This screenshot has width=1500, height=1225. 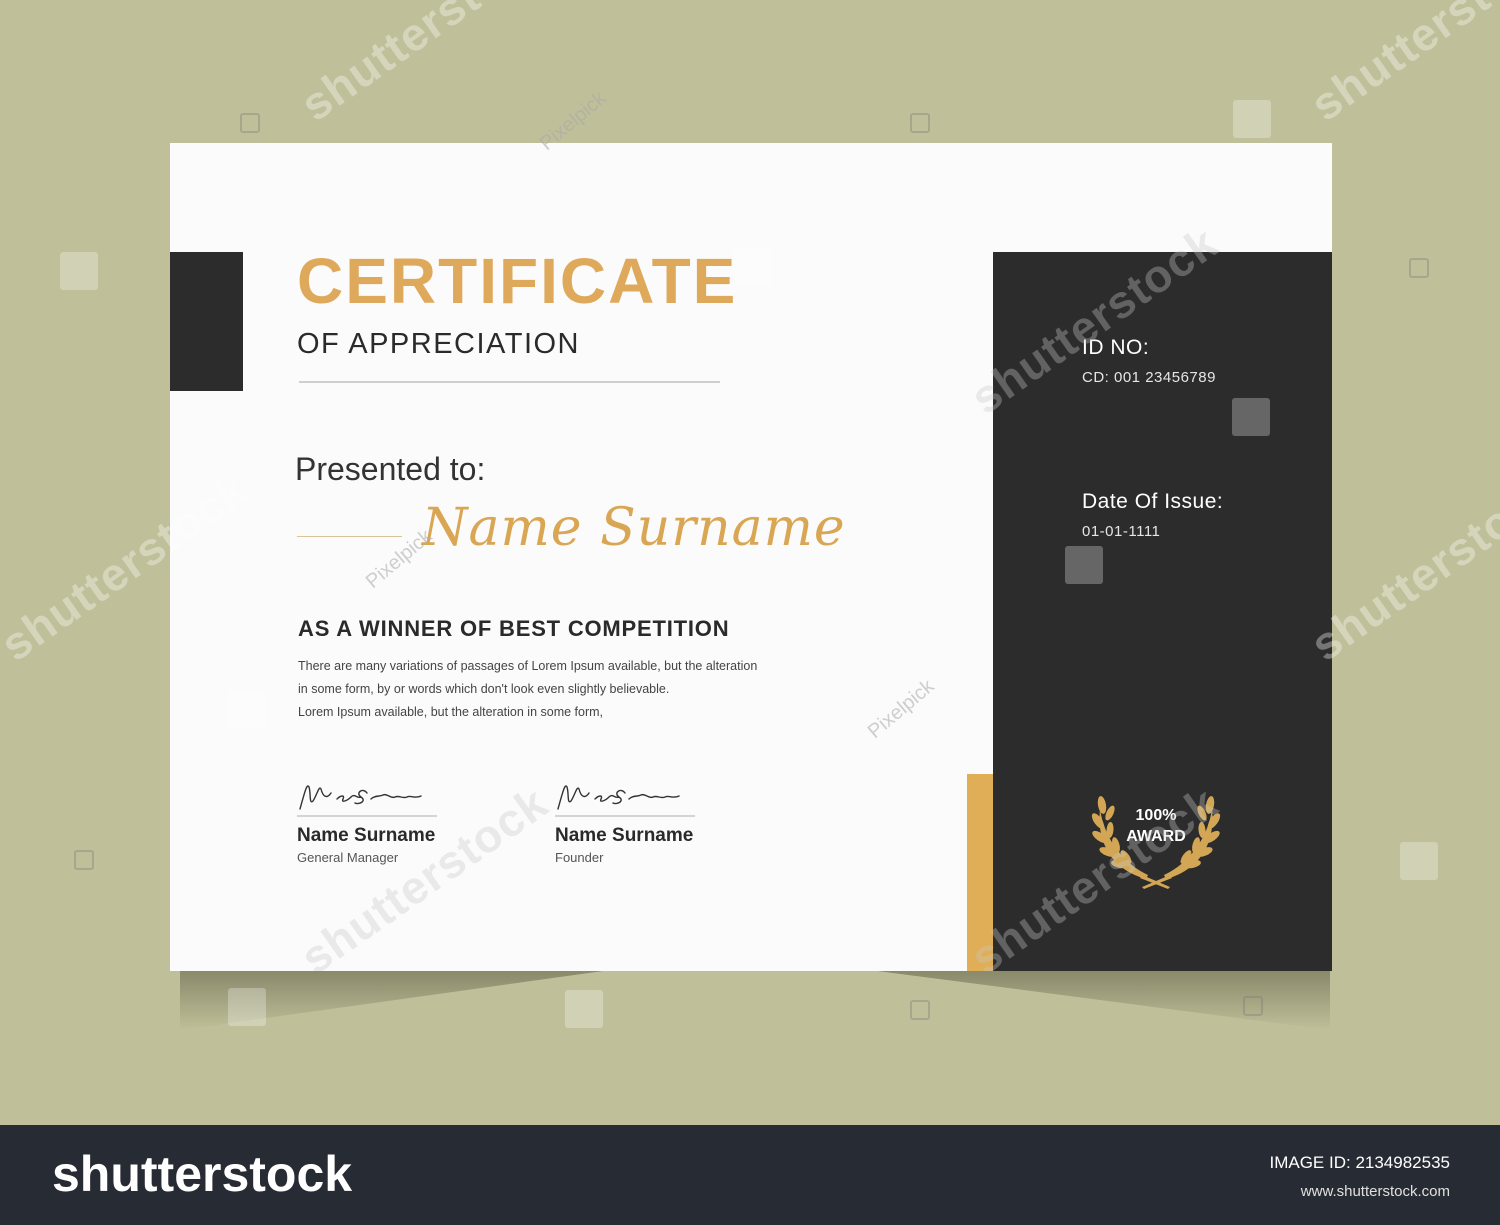 What do you see at coordinates (579, 857) in the screenshot?
I see `signatory-role: Founder` at bounding box center [579, 857].